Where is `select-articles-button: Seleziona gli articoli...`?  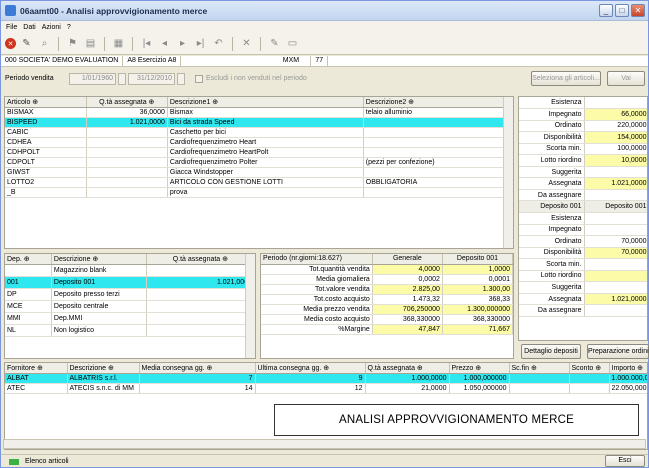 select-articles-button: Seleziona gli articoli... is located at coordinates (566, 78).